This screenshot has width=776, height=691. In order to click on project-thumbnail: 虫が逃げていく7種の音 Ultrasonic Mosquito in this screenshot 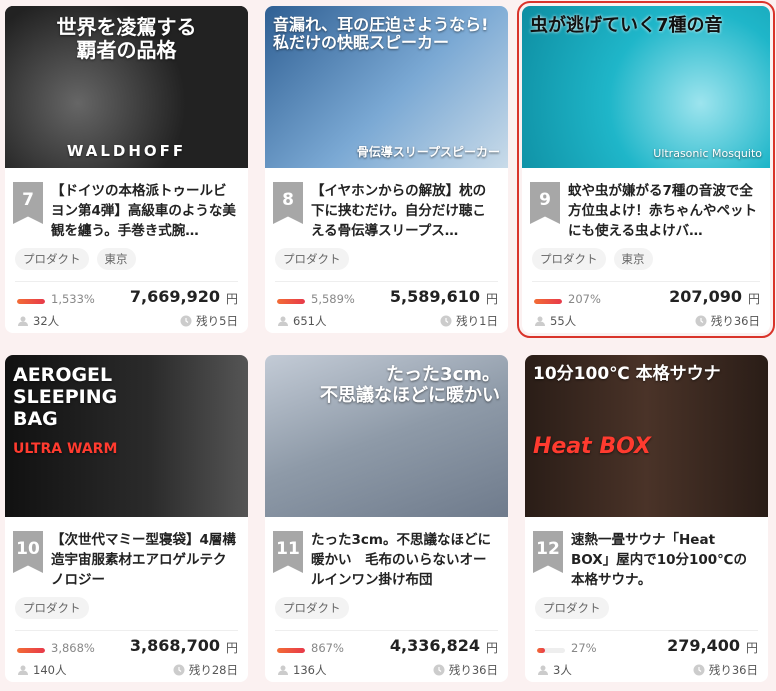, I will do `click(646, 87)`.